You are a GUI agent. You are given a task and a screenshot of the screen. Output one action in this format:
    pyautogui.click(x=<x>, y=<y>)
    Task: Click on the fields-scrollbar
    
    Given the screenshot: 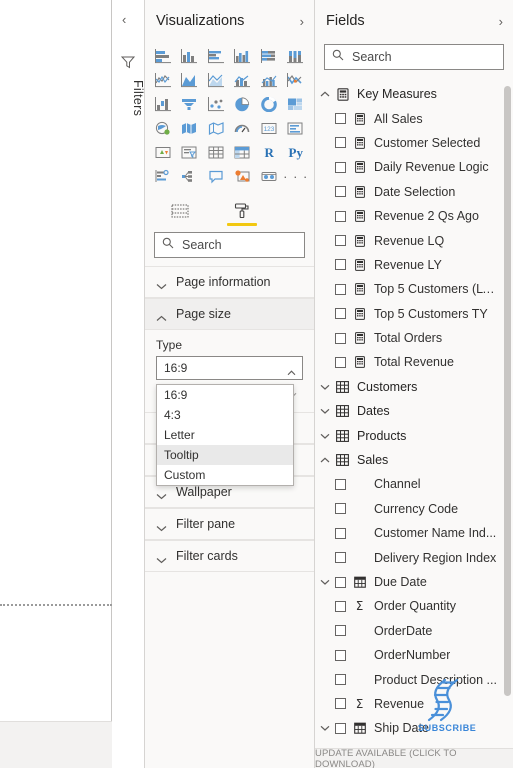 What is the action you would take?
    pyautogui.click(x=507, y=406)
    